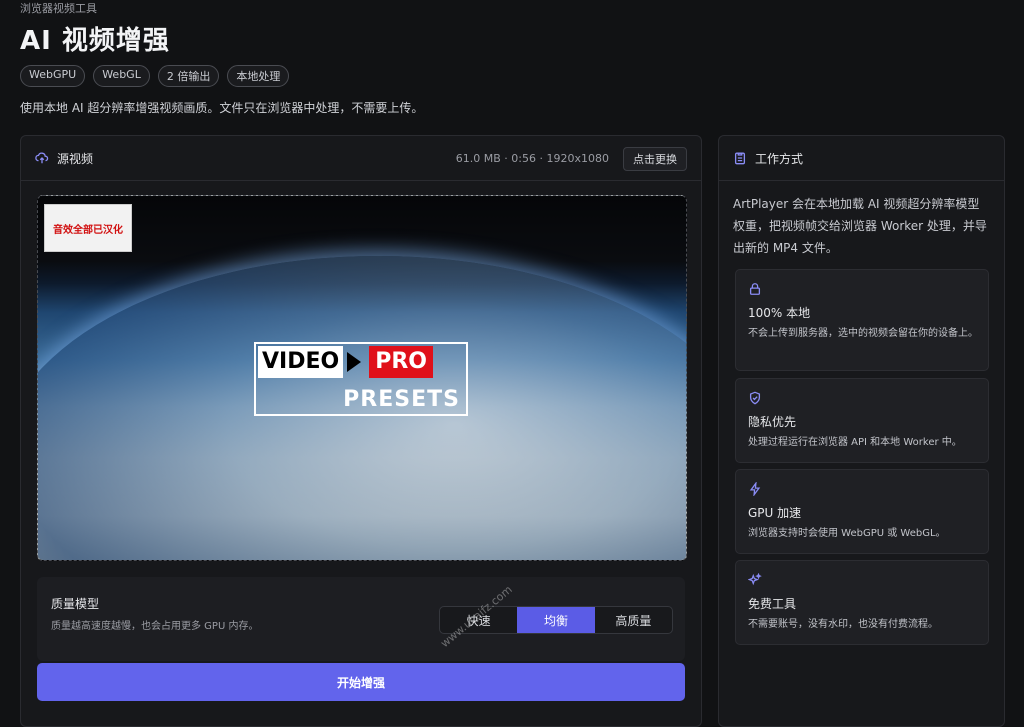 Image resolution: width=1024 pixels, height=727 pixels. What do you see at coordinates (862, 320) in the screenshot?
I see `feature-card-local: 100% 本地 不会上传到服务器，选中的视频会留在你的设备上。` at bounding box center [862, 320].